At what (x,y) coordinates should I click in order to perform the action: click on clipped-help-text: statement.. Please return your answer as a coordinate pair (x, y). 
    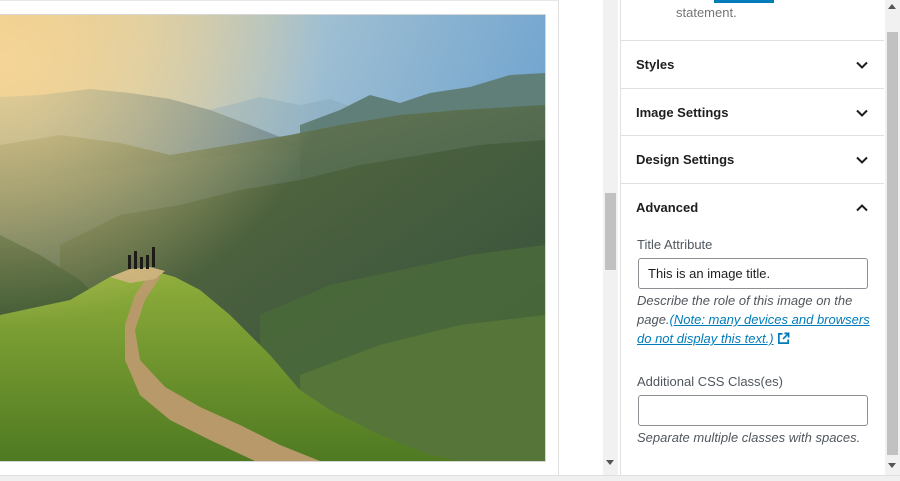
    Looking at the image, I should click on (706, 12).